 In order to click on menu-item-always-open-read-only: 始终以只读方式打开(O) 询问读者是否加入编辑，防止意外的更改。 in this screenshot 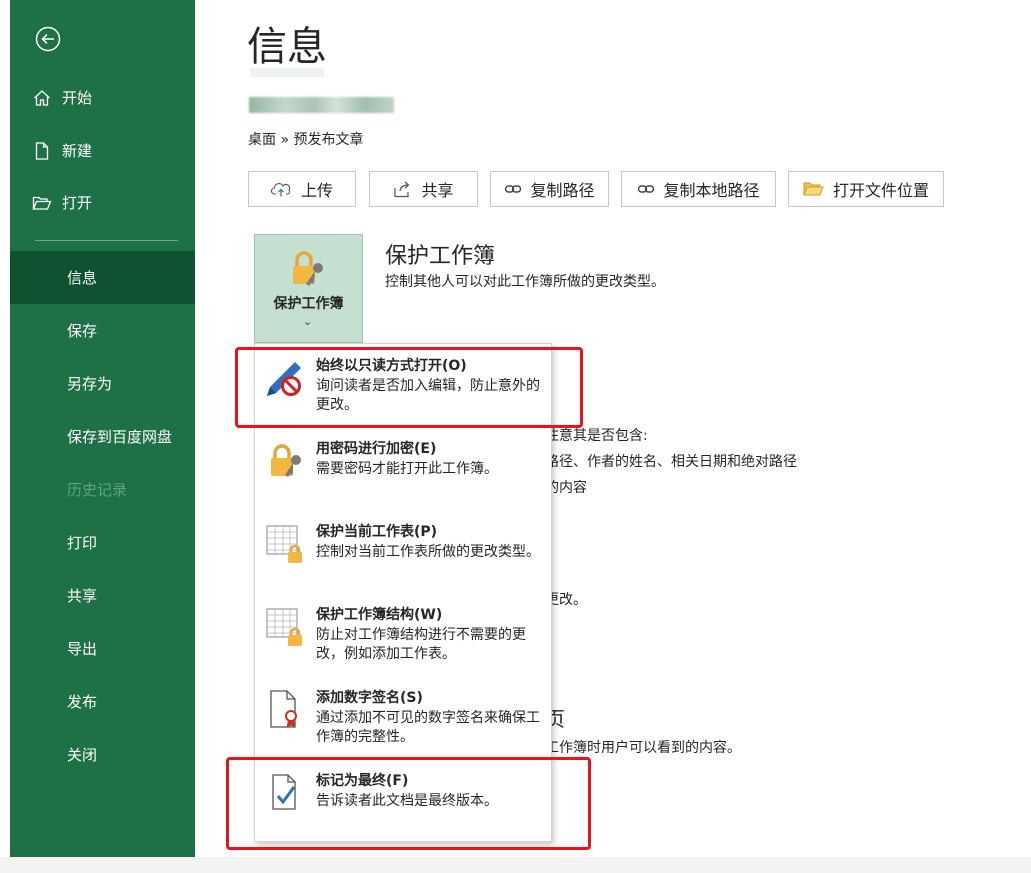, I will do `click(403, 389)`.